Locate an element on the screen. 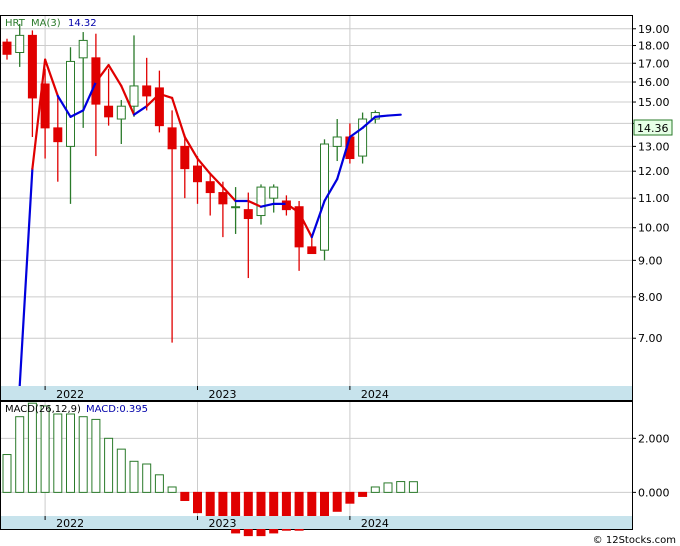 This screenshot has width=680, height=546. price-x-tick-label: 2023 is located at coordinates (223, 394).